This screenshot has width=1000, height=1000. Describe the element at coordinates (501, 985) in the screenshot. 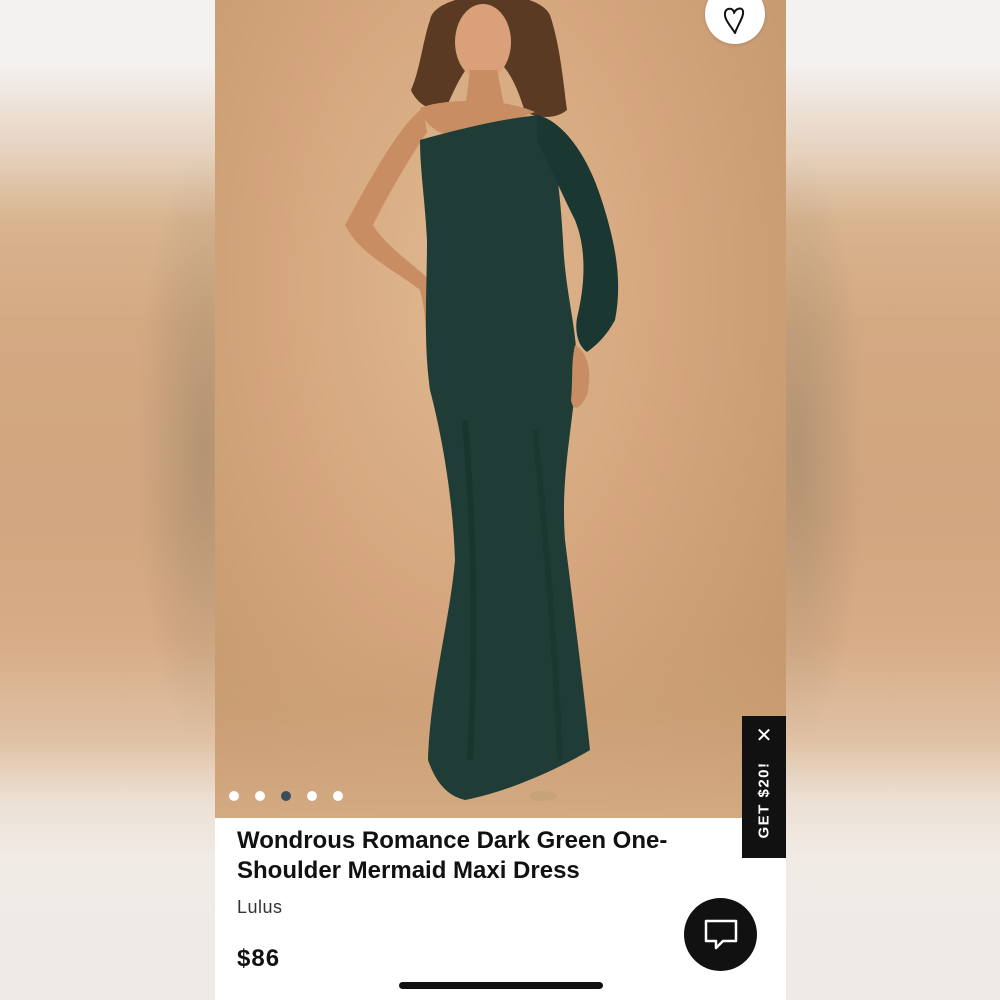

I see `home-indicator` at that location.